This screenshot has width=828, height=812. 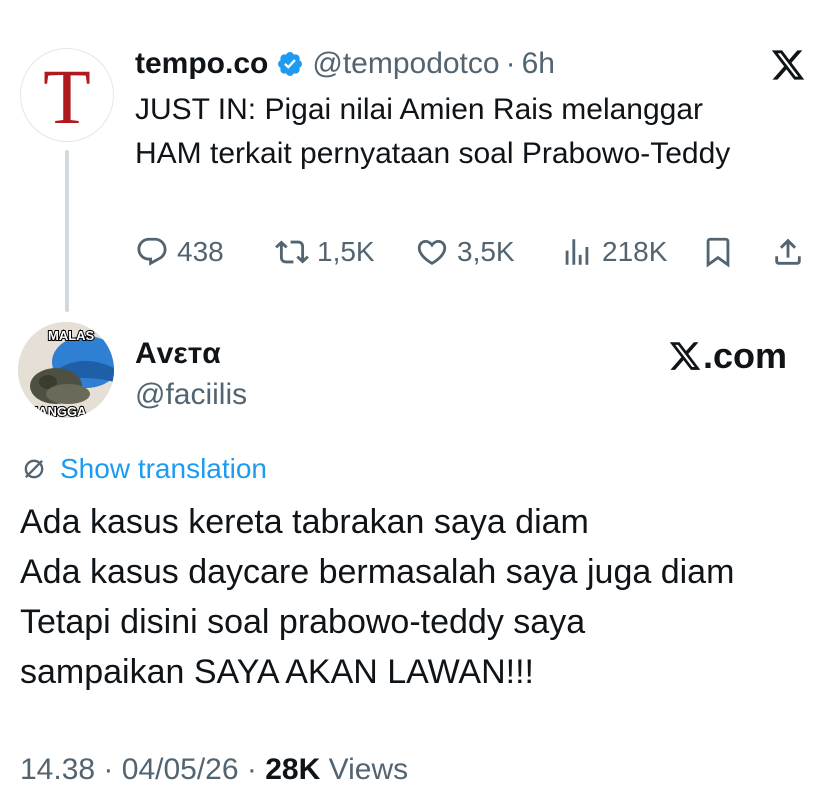 I want to click on views-count: 218K, so click(x=635, y=251).